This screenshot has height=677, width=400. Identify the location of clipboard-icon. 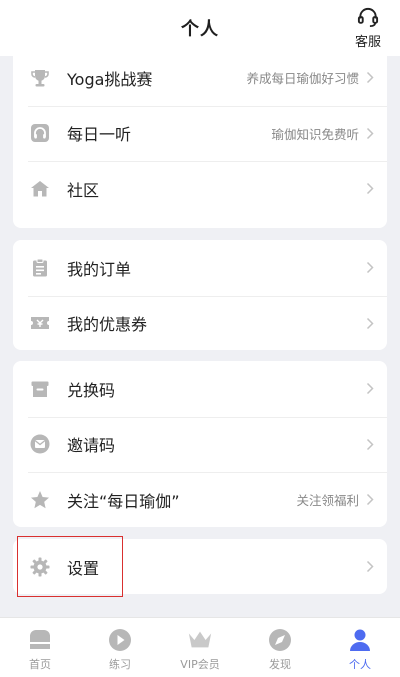
(40, 268).